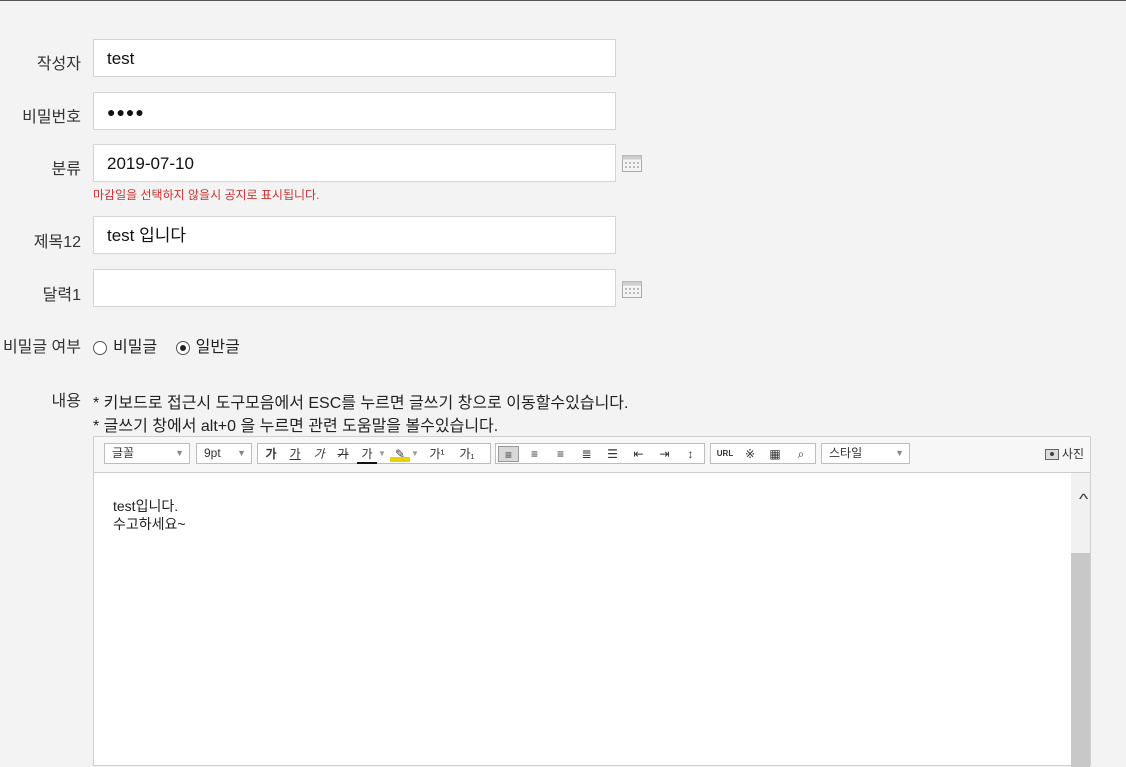 The image size is (1126, 767). Describe the element at coordinates (319, 454) in the screenshot. I see `italic-button: 가` at that location.